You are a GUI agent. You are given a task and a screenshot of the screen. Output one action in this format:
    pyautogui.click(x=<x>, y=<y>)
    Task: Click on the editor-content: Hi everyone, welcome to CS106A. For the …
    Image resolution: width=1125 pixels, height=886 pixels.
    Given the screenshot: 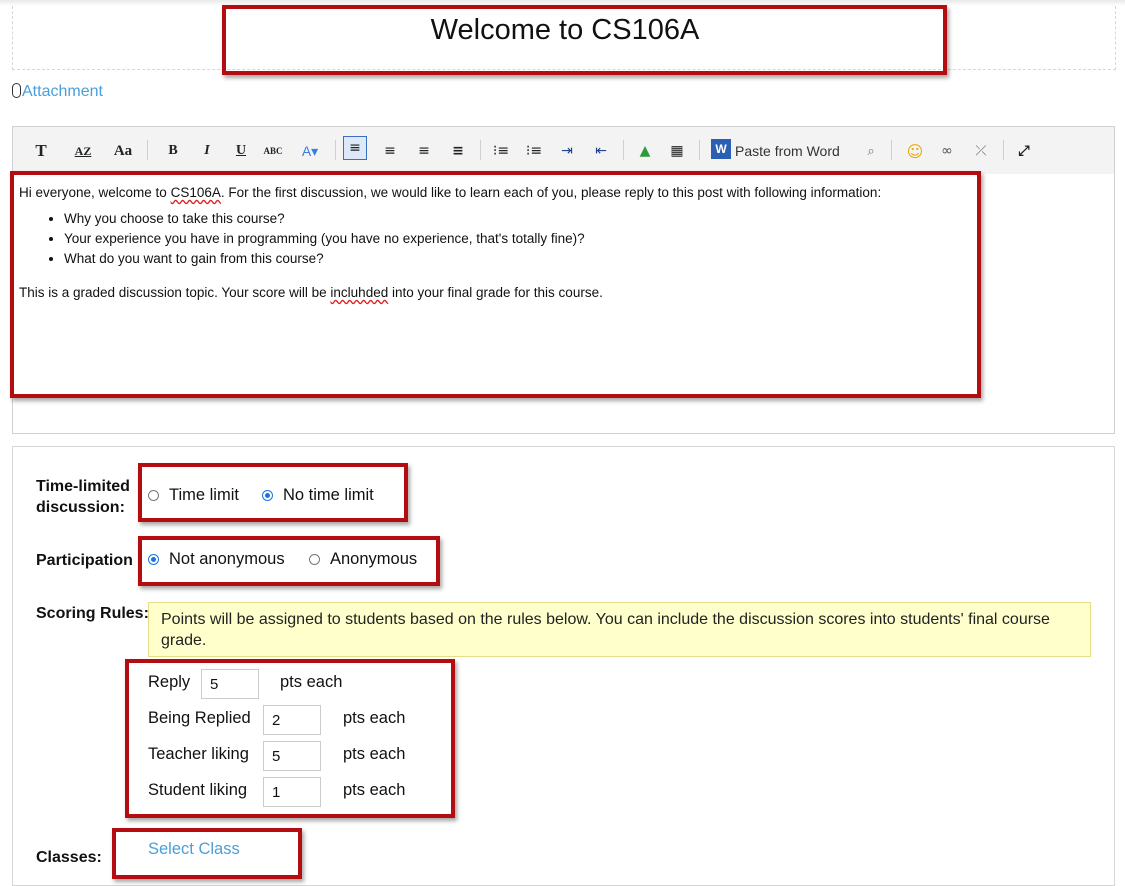 What is the action you would take?
    pyautogui.click(x=494, y=243)
    